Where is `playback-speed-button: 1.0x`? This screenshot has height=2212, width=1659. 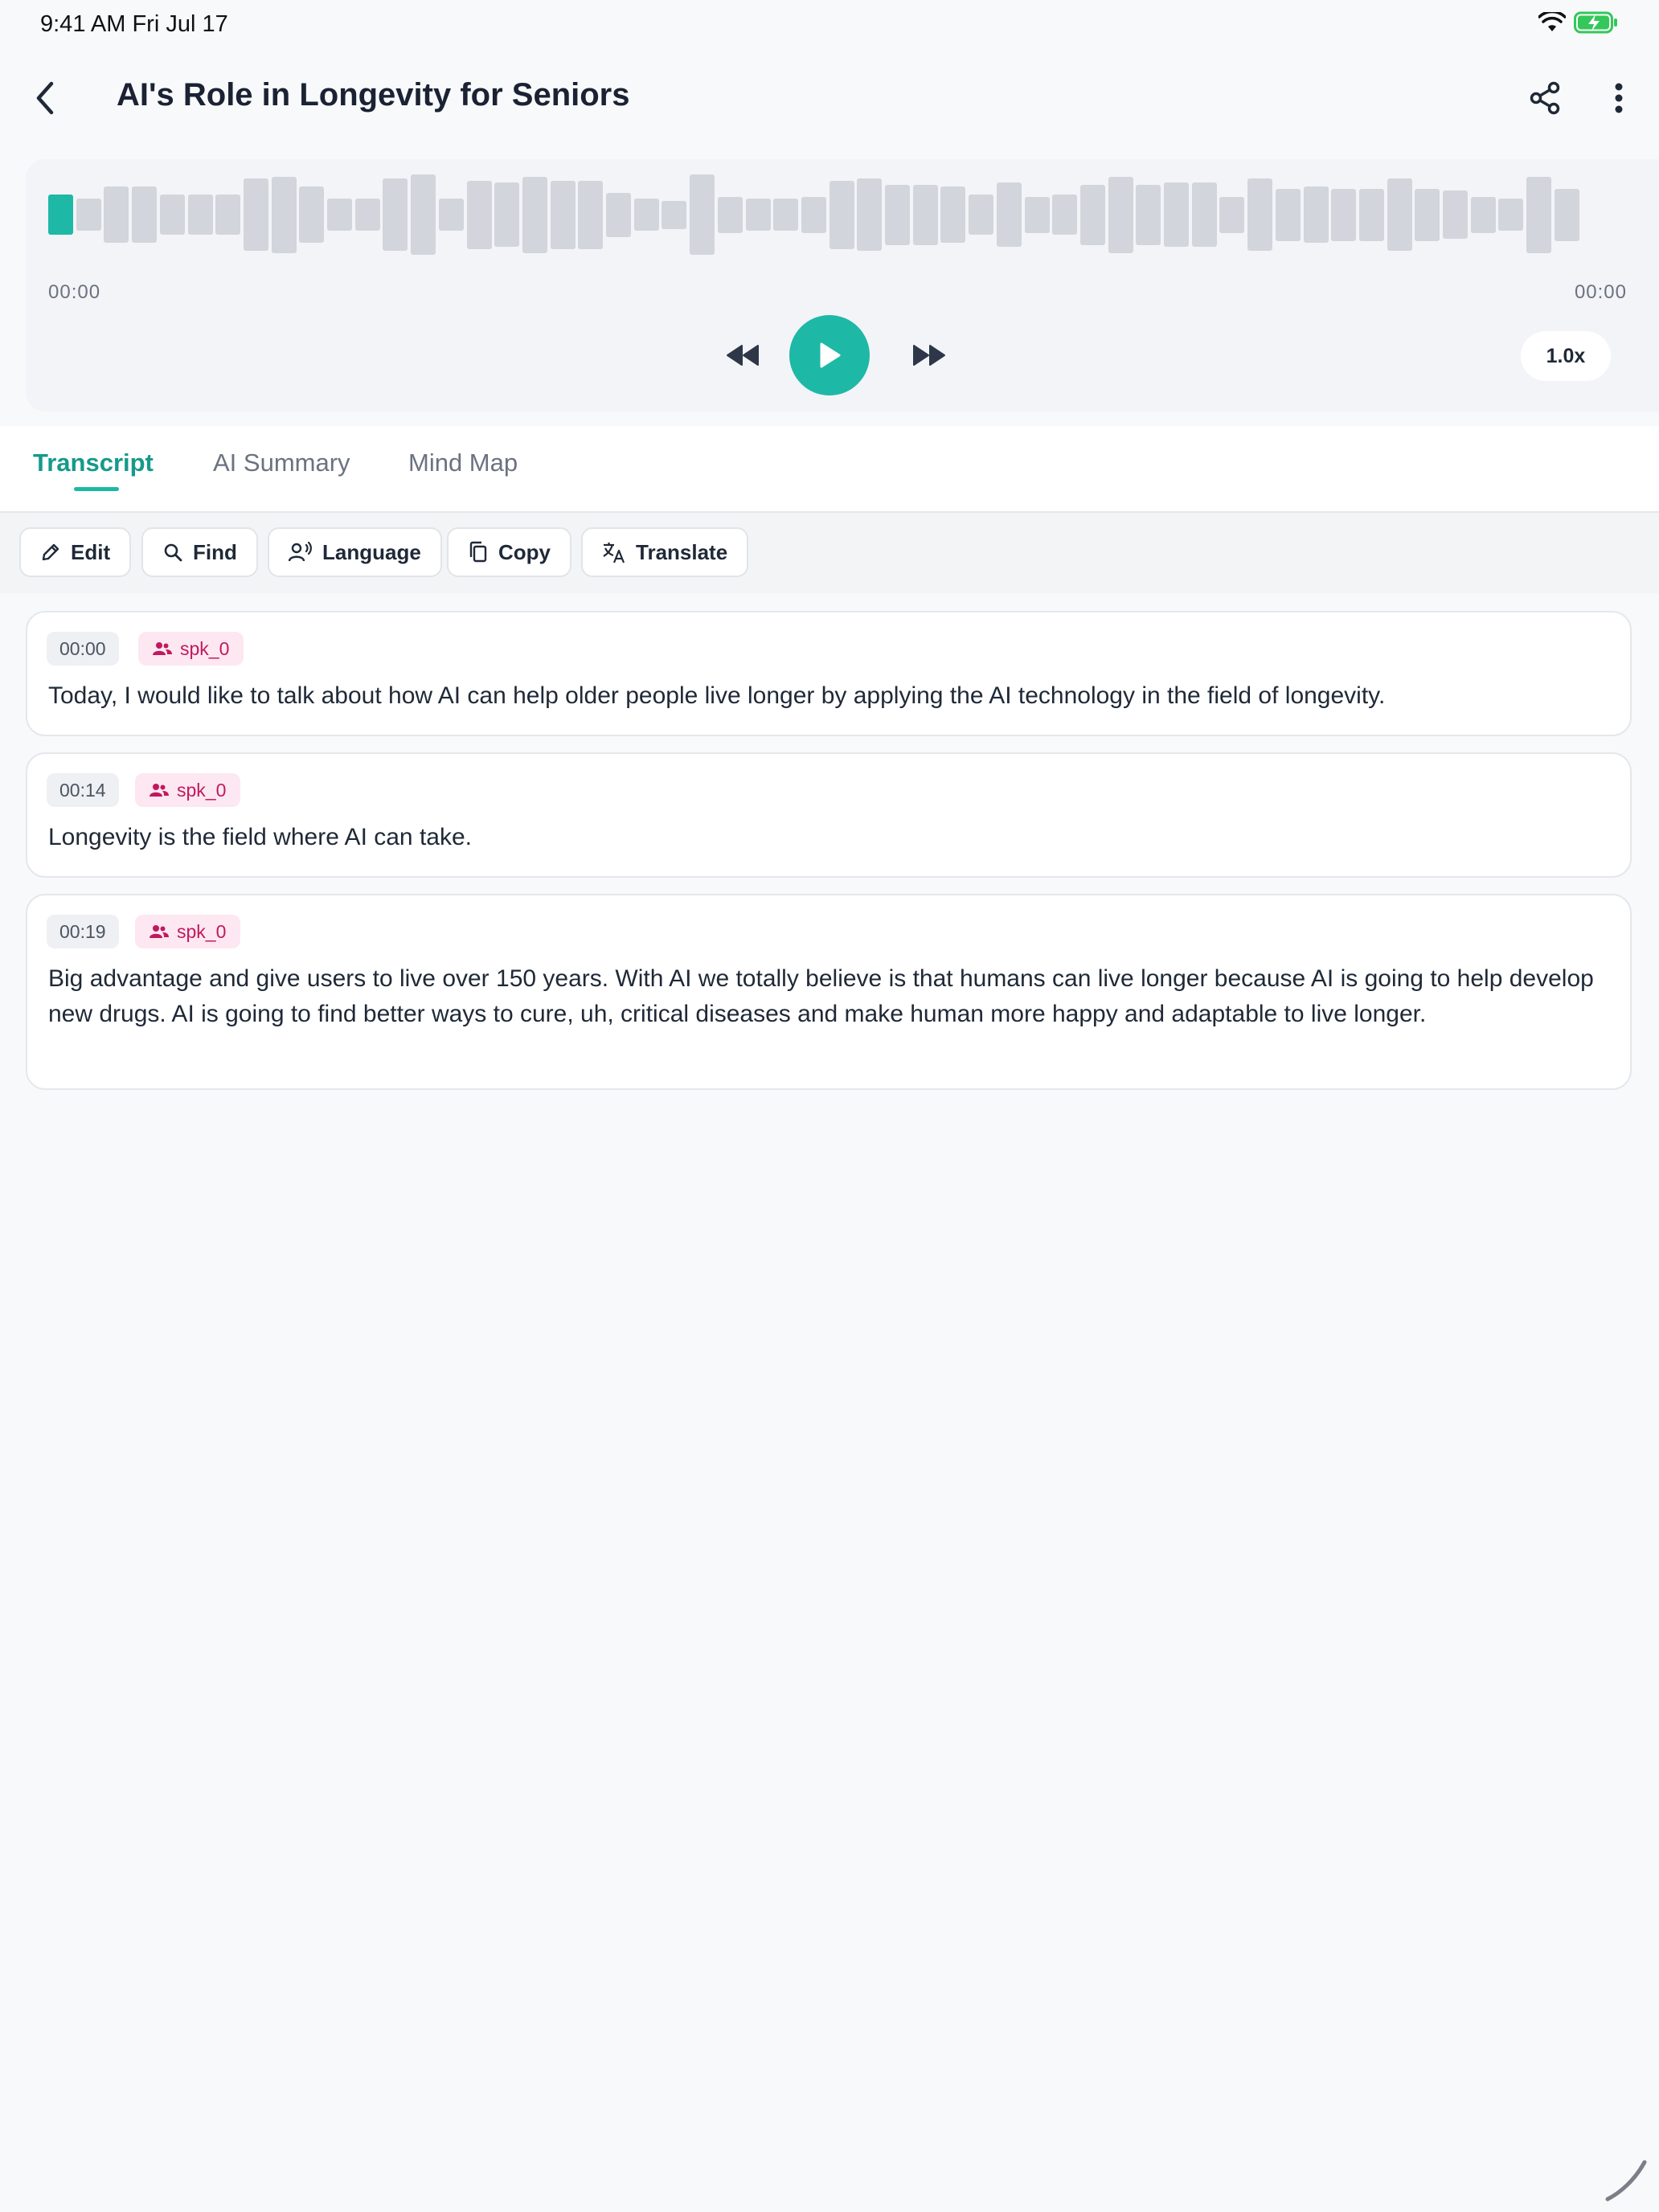
playback-speed-button: 1.0x is located at coordinates (1566, 356).